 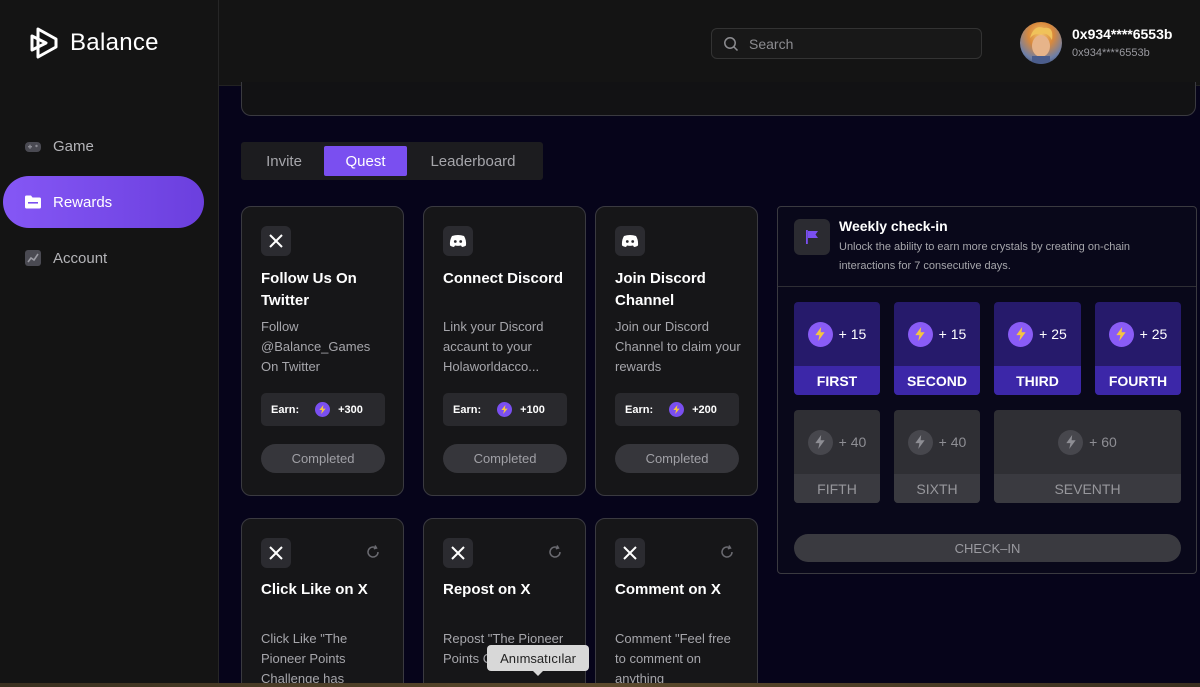 I want to click on checkin-title: Weekly check-in, so click(x=893, y=226).